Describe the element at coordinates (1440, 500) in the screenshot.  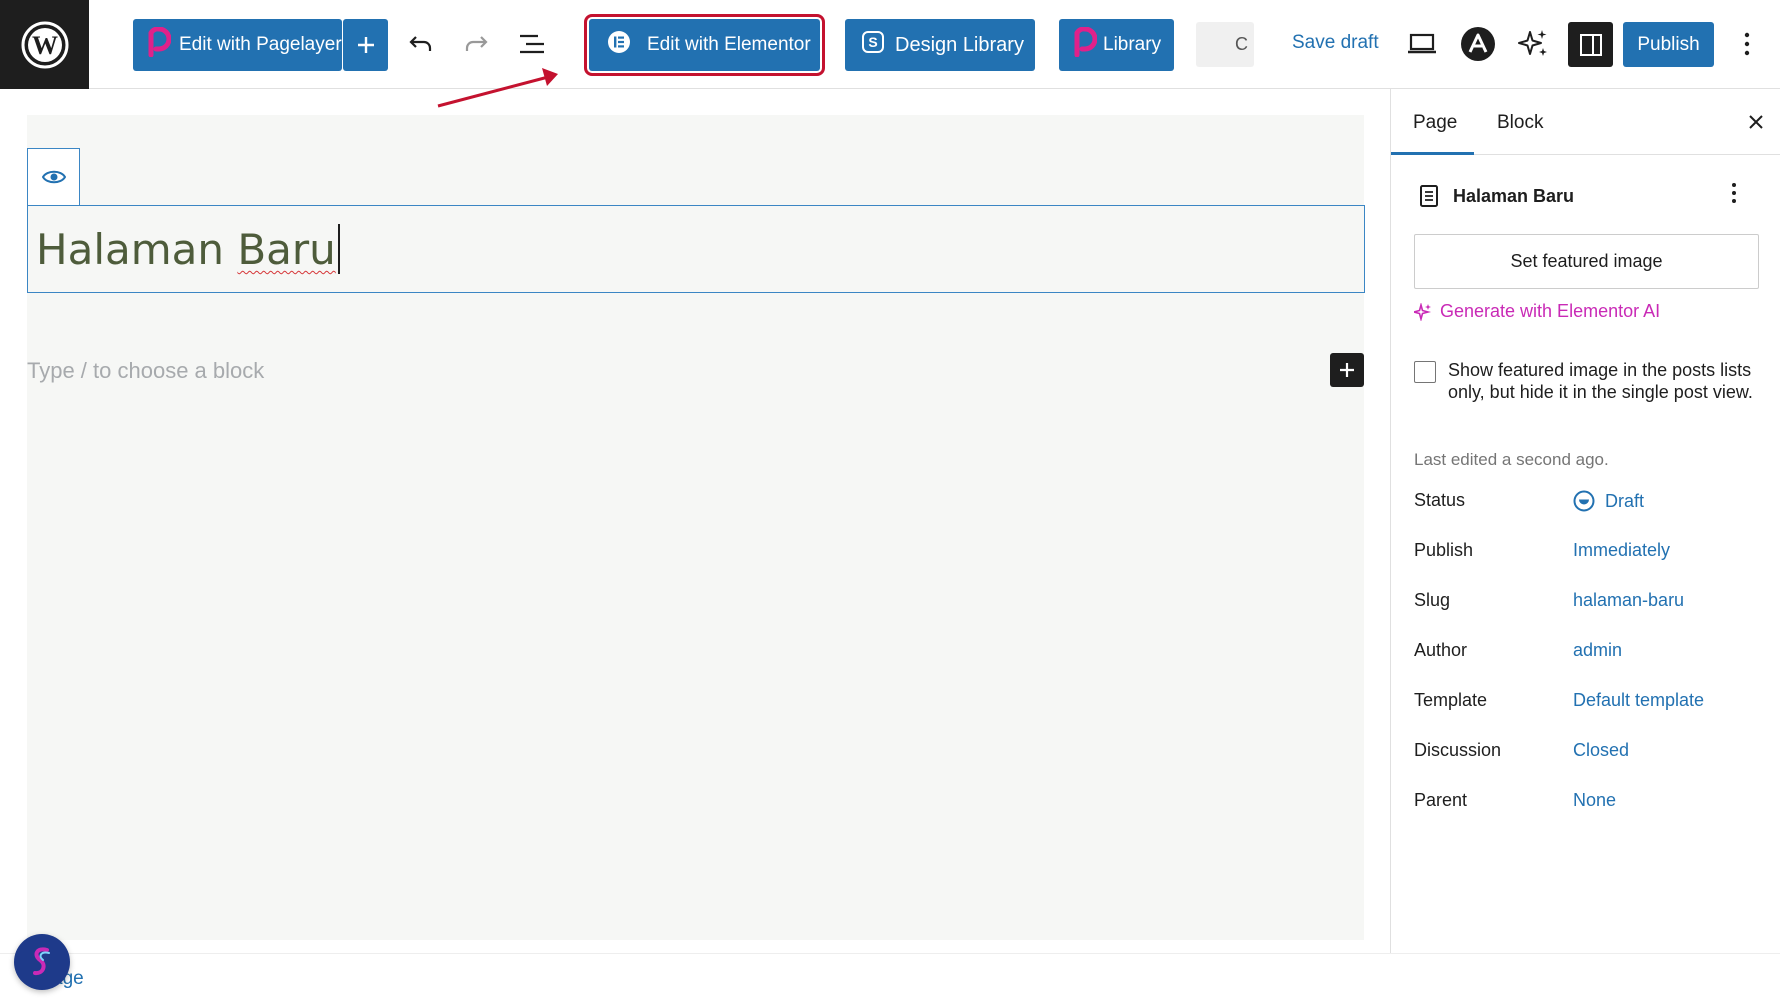
I see `meta-label: Status` at that location.